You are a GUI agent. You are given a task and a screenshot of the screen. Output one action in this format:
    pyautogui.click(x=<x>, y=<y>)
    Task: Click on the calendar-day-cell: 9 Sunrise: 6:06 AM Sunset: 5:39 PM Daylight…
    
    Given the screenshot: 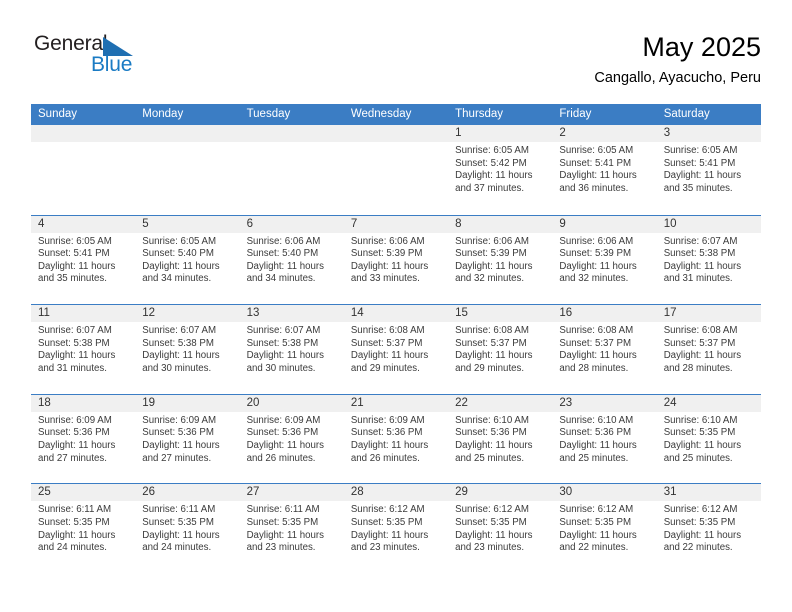 What is the action you would take?
    pyautogui.click(x=604, y=260)
    